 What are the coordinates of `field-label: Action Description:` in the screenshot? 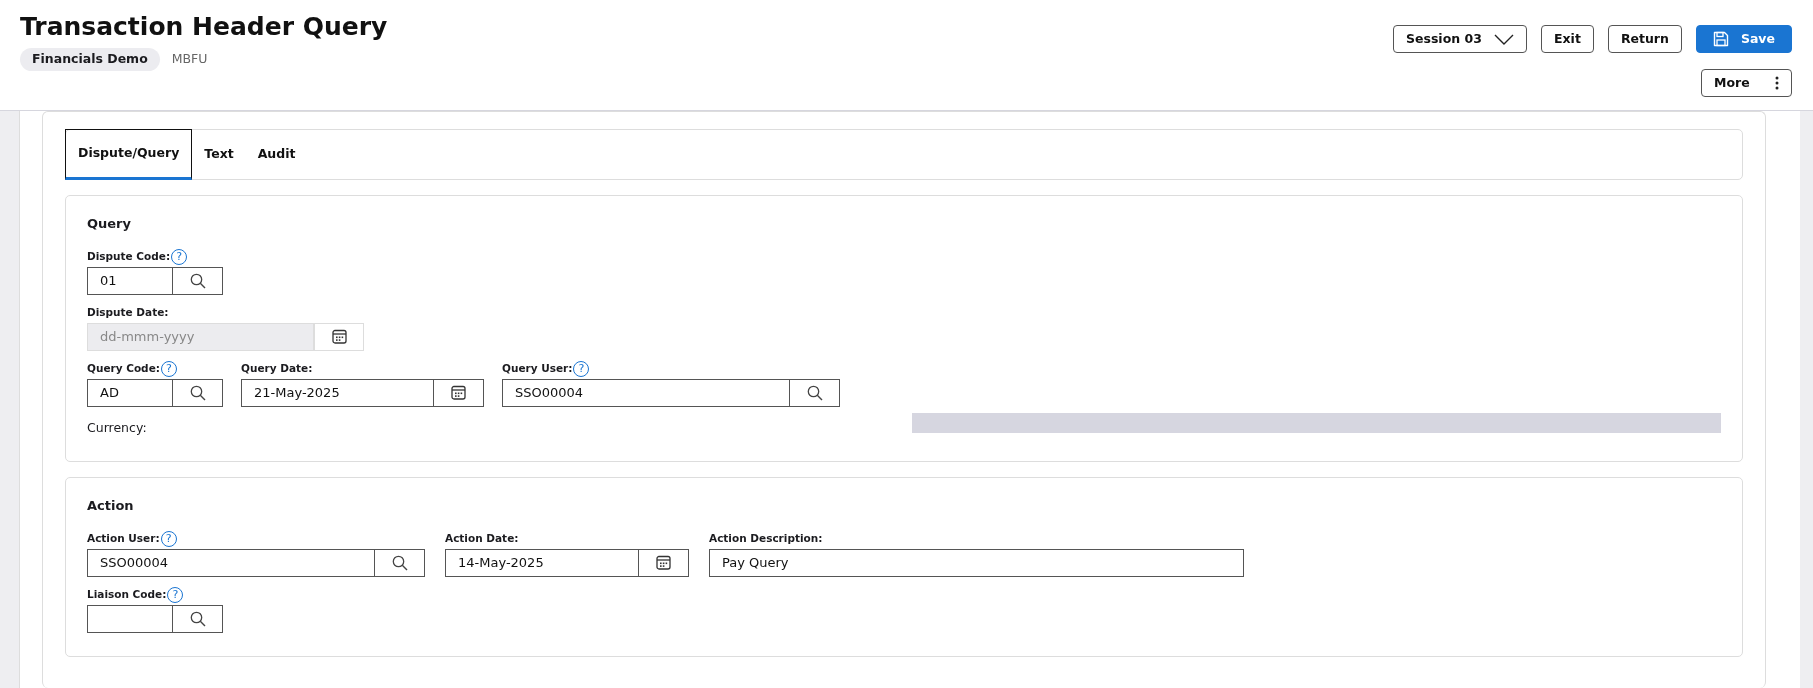 It's located at (766, 539).